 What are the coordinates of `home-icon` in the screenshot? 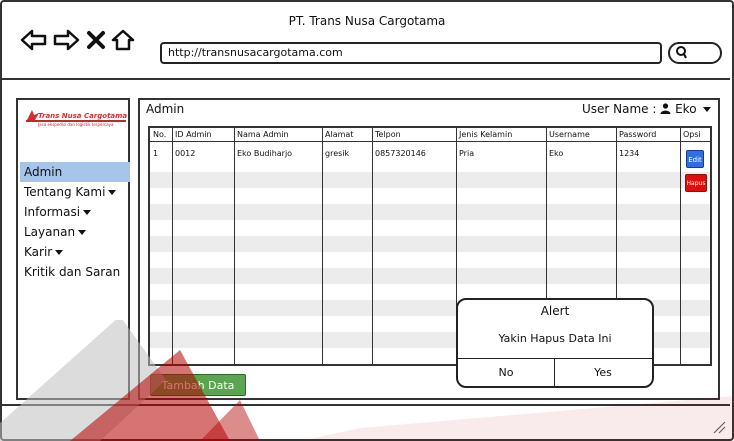 It's located at (123, 40).